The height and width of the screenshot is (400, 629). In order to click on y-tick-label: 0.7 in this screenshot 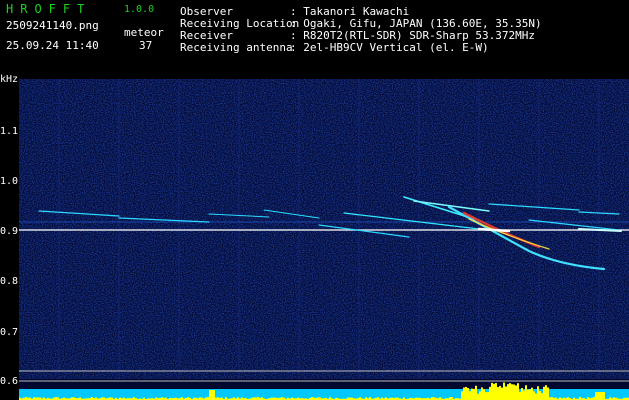, I will do `click(9, 332)`.